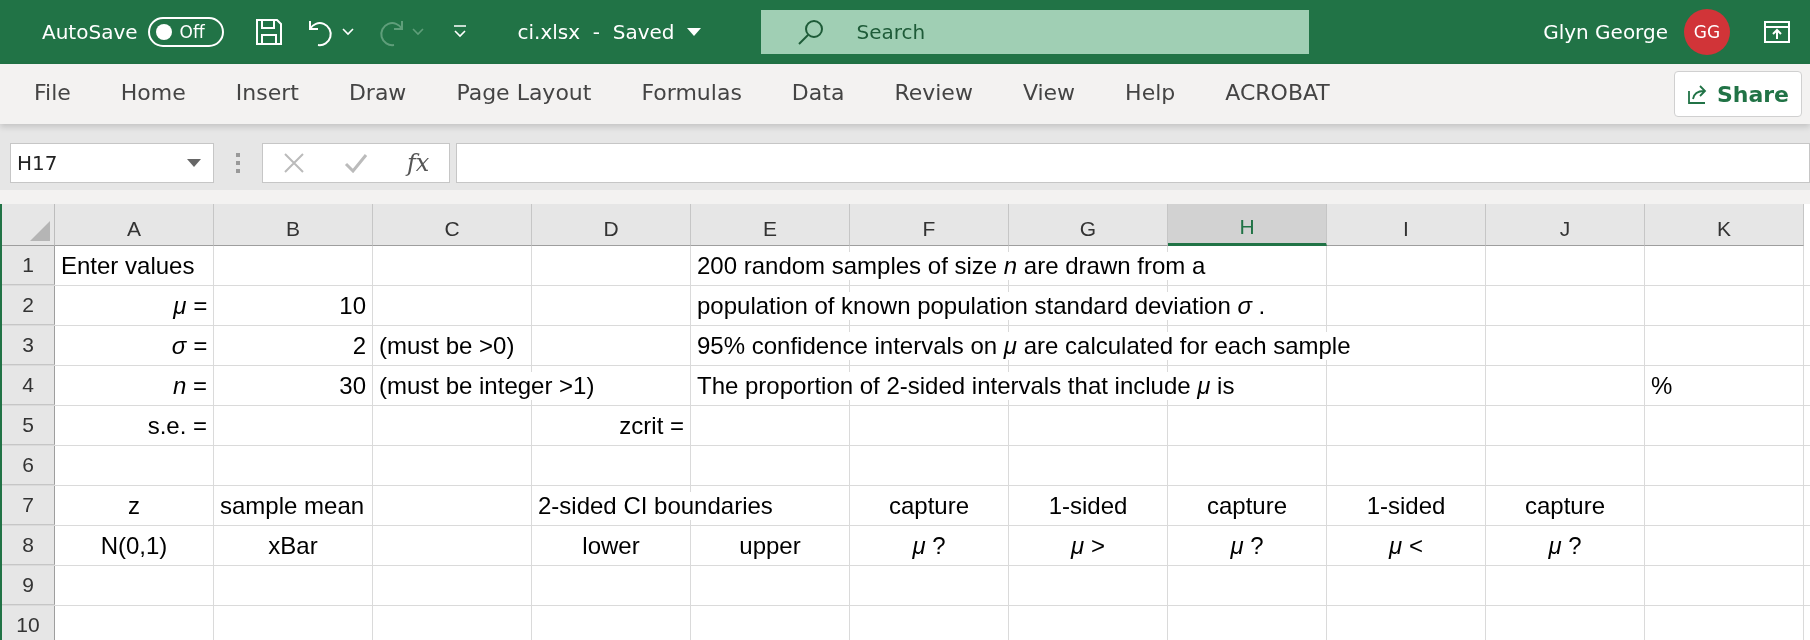 The height and width of the screenshot is (640, 1810). What do you see at coordinates (609, 32) in the screenshot?
I see `document-title: ci.xlsx - Saved` at bounding box center [609, 32].